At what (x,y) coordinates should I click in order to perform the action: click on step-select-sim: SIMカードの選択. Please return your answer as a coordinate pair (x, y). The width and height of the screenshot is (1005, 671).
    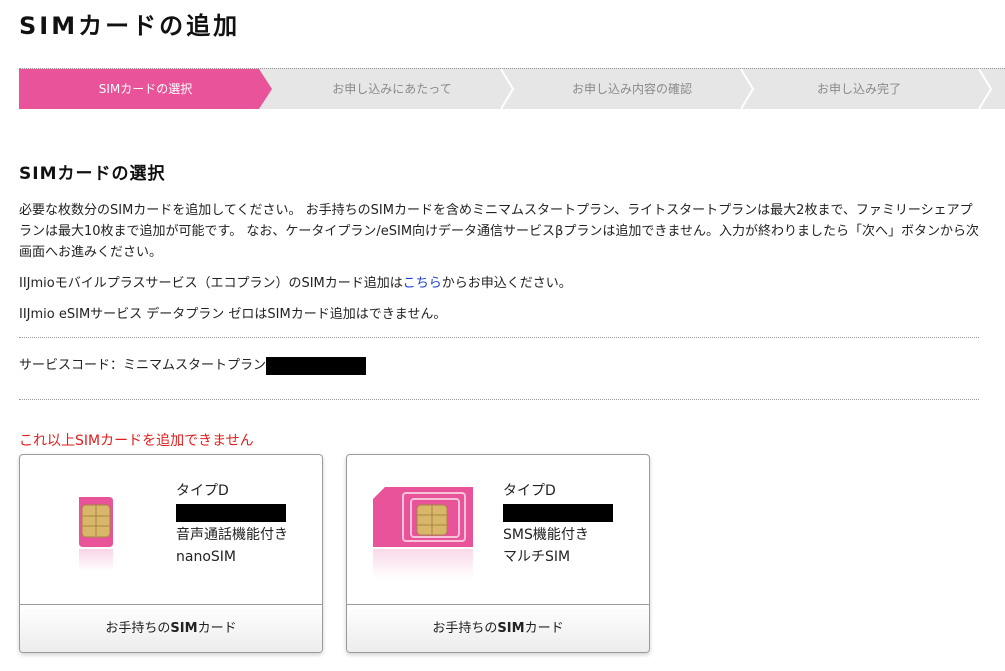
    Looking at the image, I should click on (145, 89).